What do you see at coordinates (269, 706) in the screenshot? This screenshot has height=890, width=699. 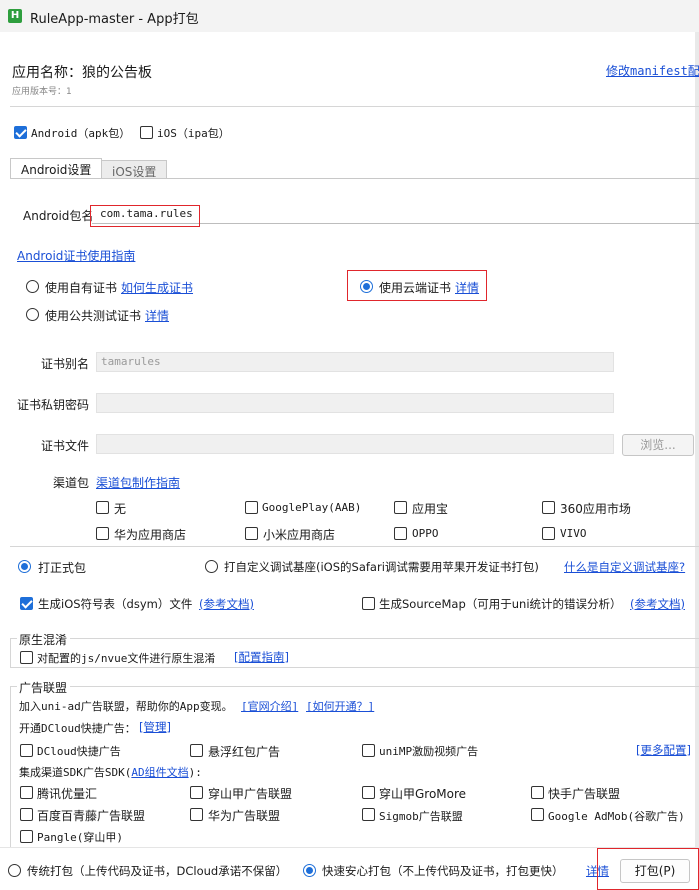 I see `ad-official-intro-link: [官网介绍]` at bounding box center [269, 706].